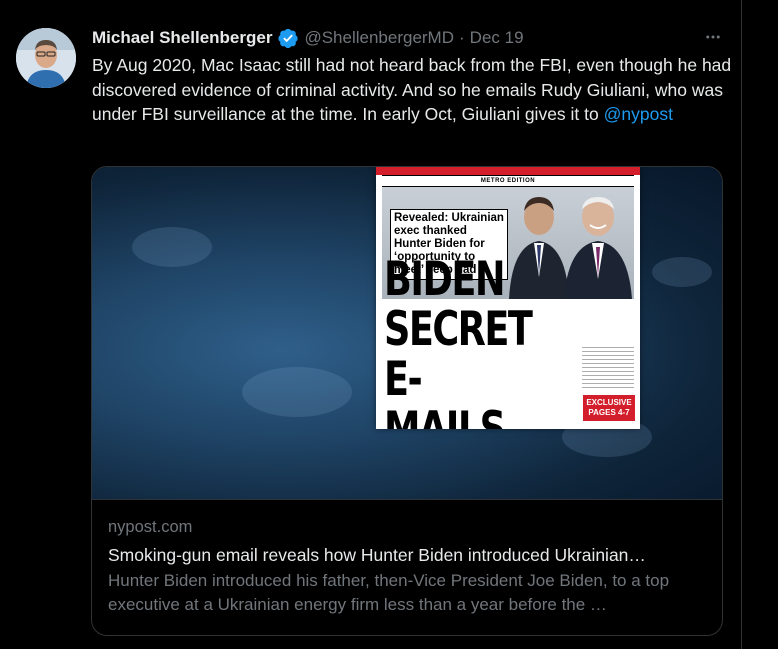 Image resolution: width=778 pixels, height=649 pixels. What do you see at coordinates (508, 181) in the screenshot?
I see `cover-edition-label: METRO EDITION` at bounding box center [508, 181].